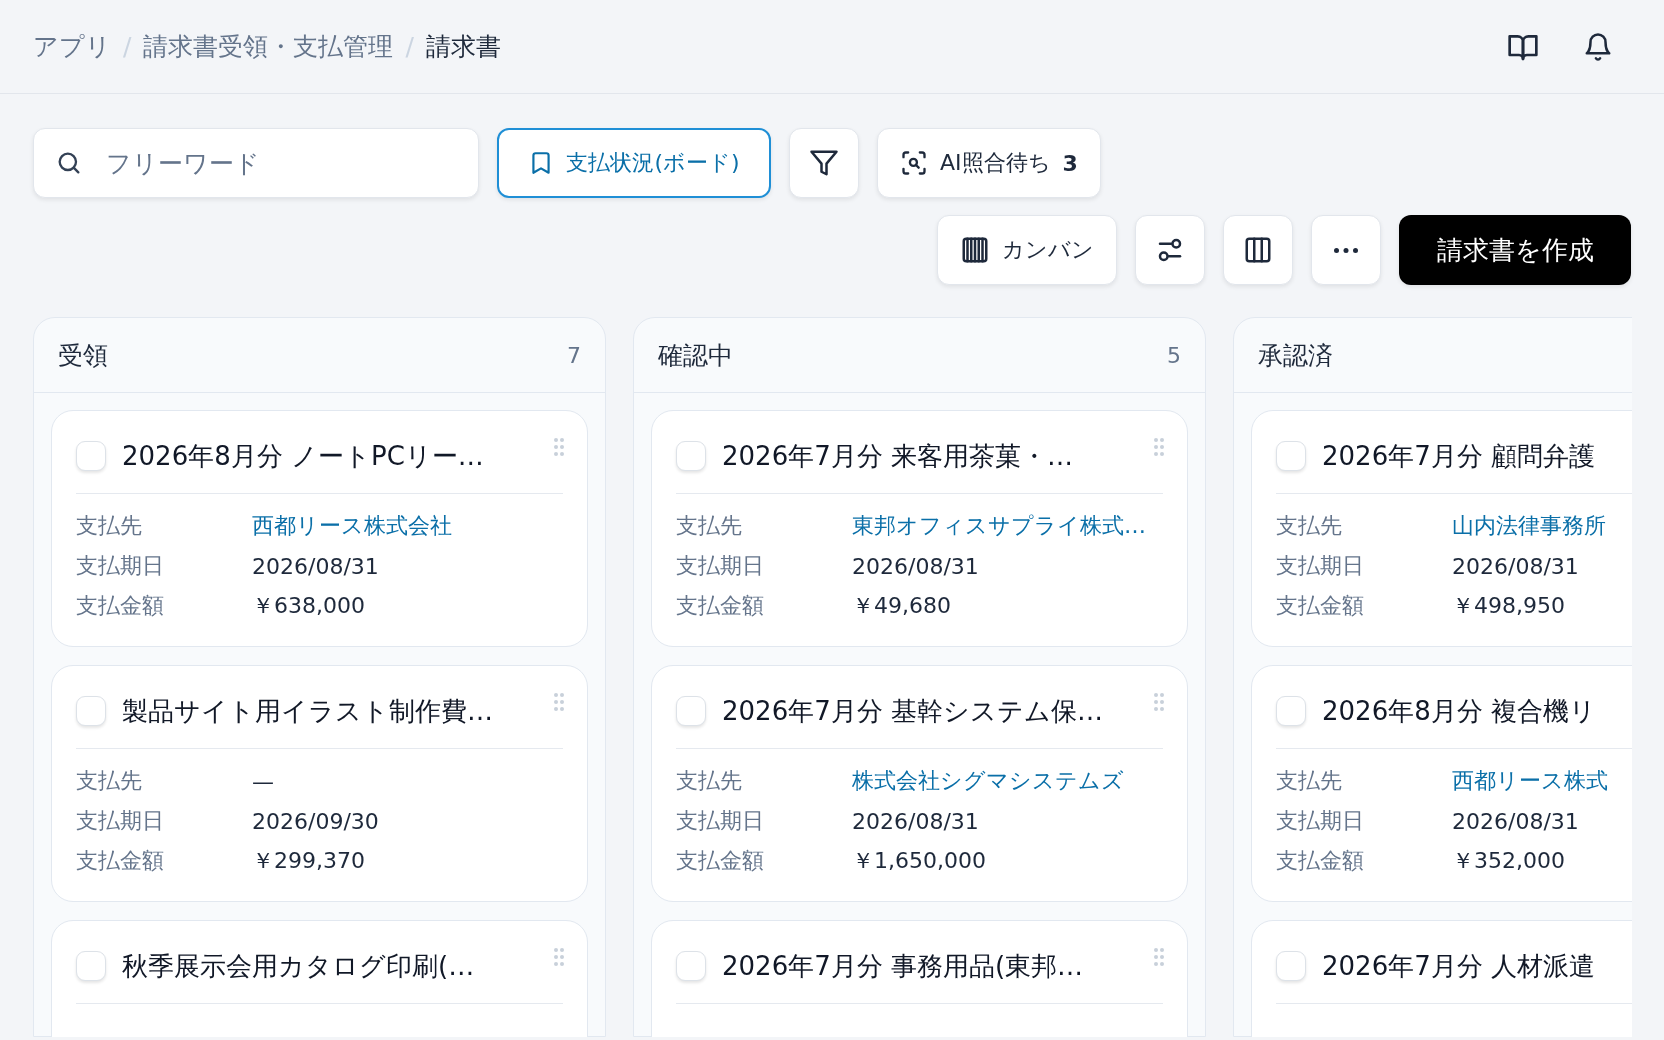 The height and width of the screenshot is (1040, 1664). Describe the element at coordinates (463, 47) in the screenshot. I see `breadcrumb-item: 請求書` at that location.